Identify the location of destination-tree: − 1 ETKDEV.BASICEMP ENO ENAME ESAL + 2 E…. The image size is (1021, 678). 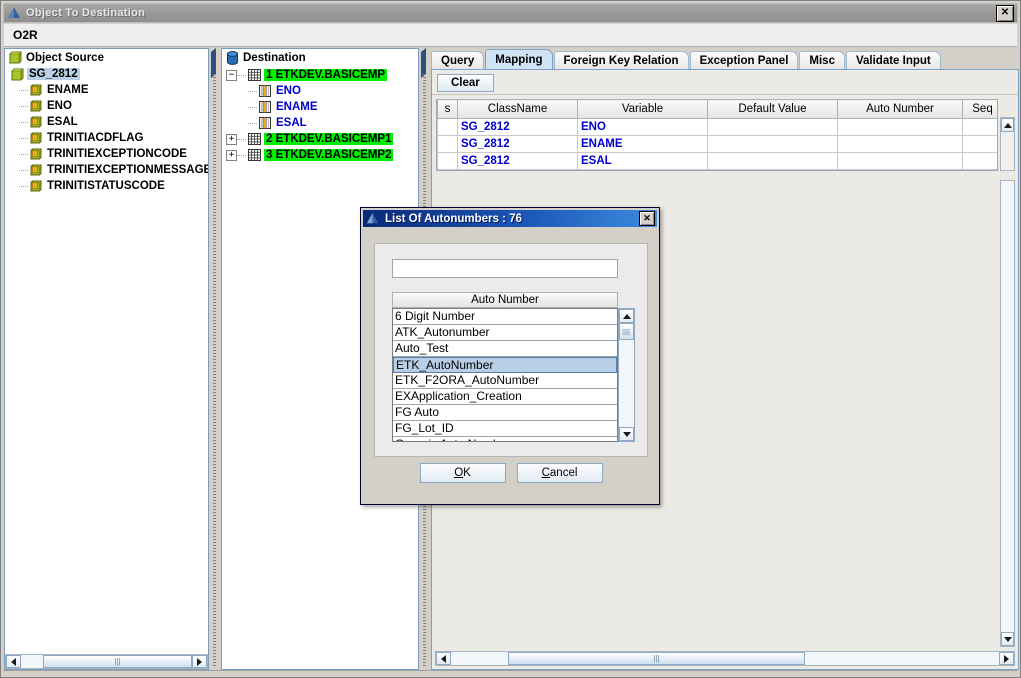
(320, 115).